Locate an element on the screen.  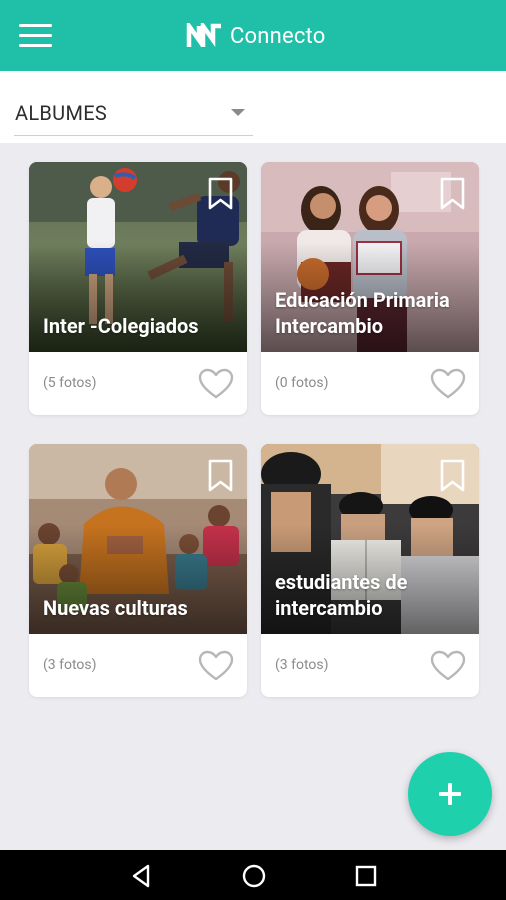
recents-square-icon is located at coordinates (366, 876).